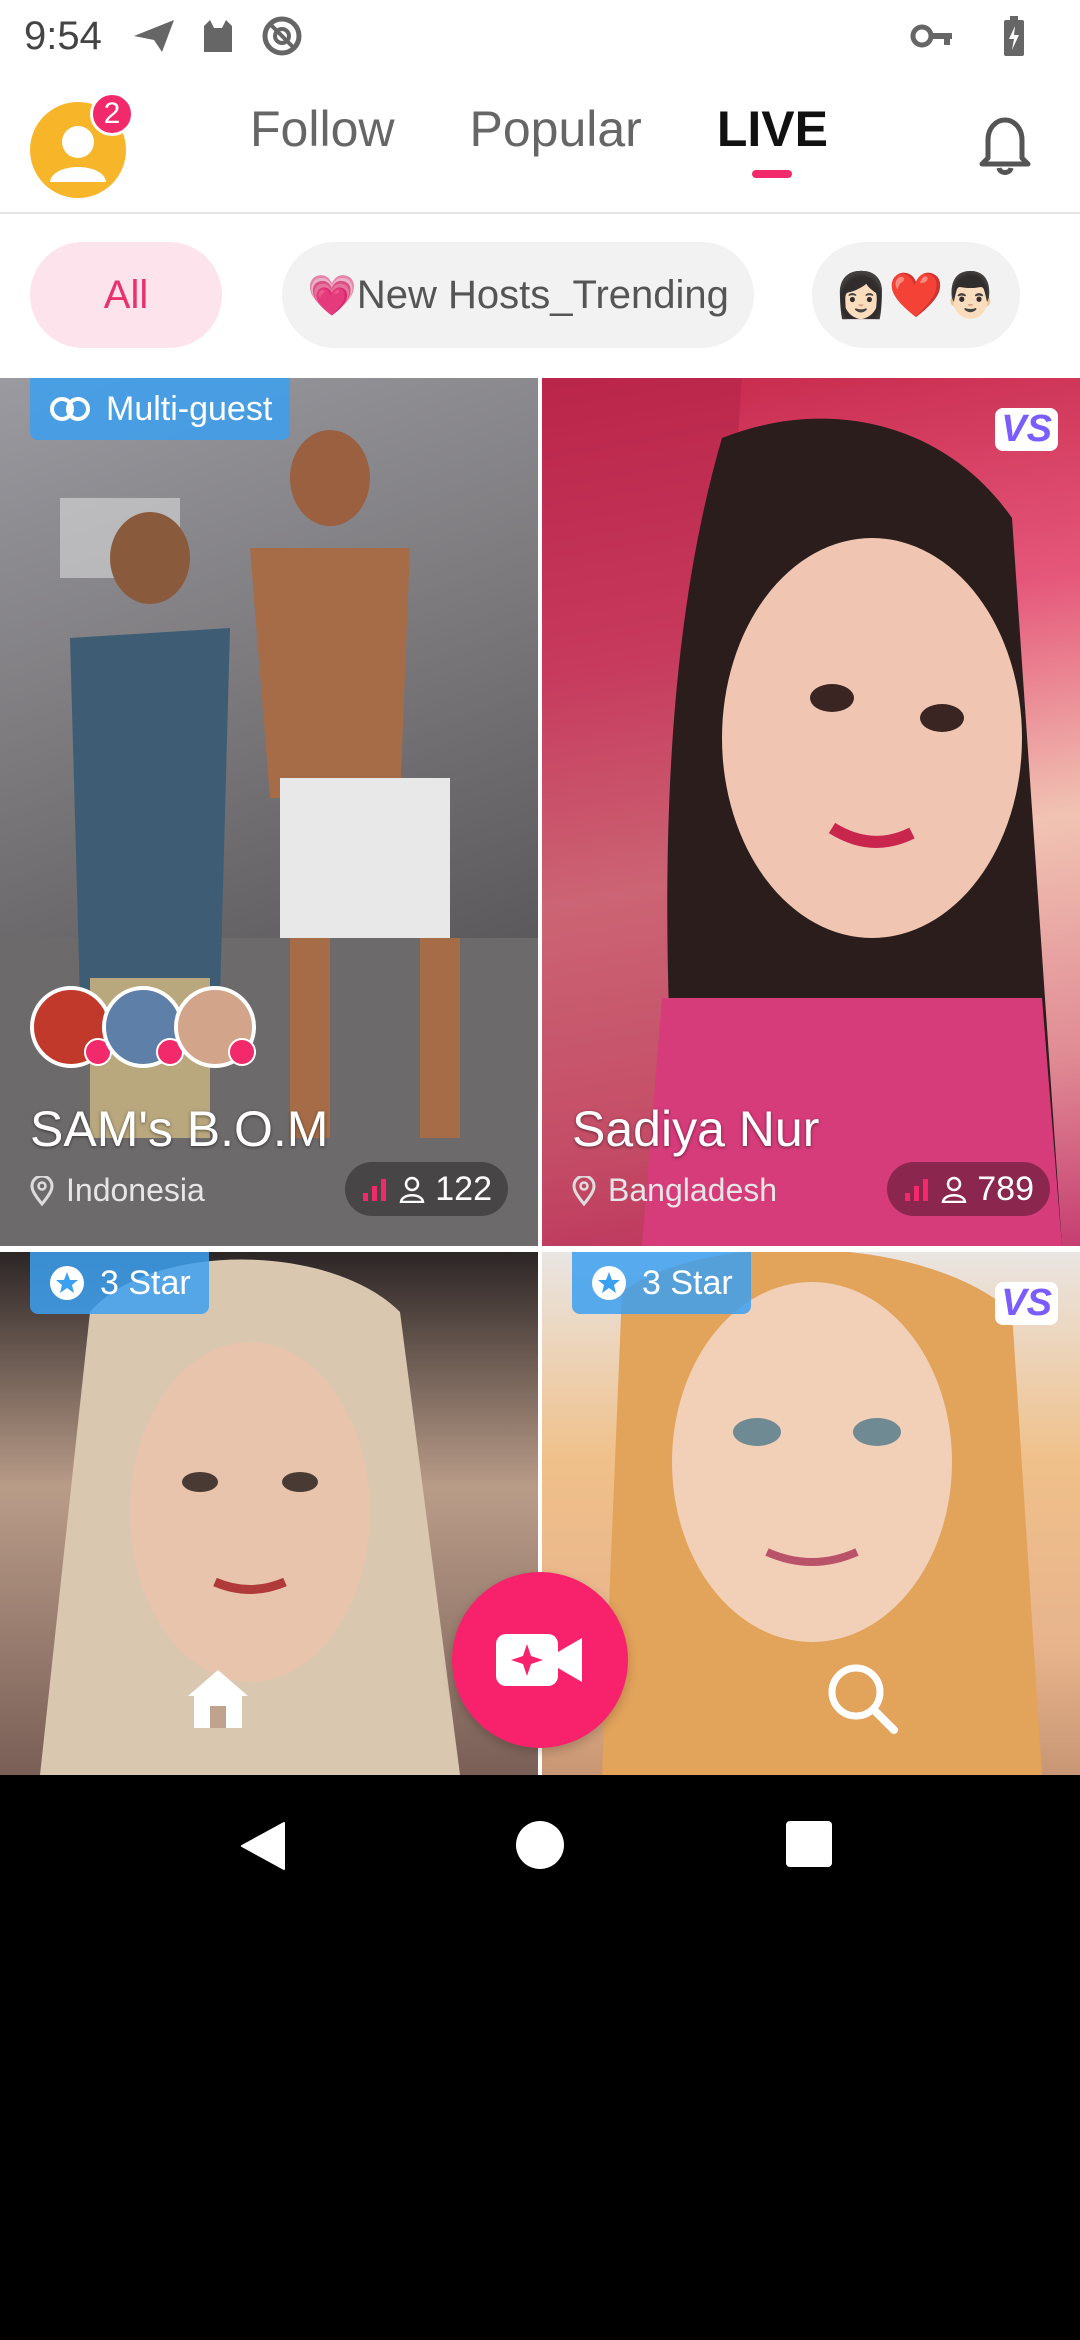 Image resolution: width=1080 pixels, height=2340 pixels. What do you see at coordinates (693, 1190) in the screenshot?
I see `location-text: Bangladesh` at bounding box center [693, 1190].